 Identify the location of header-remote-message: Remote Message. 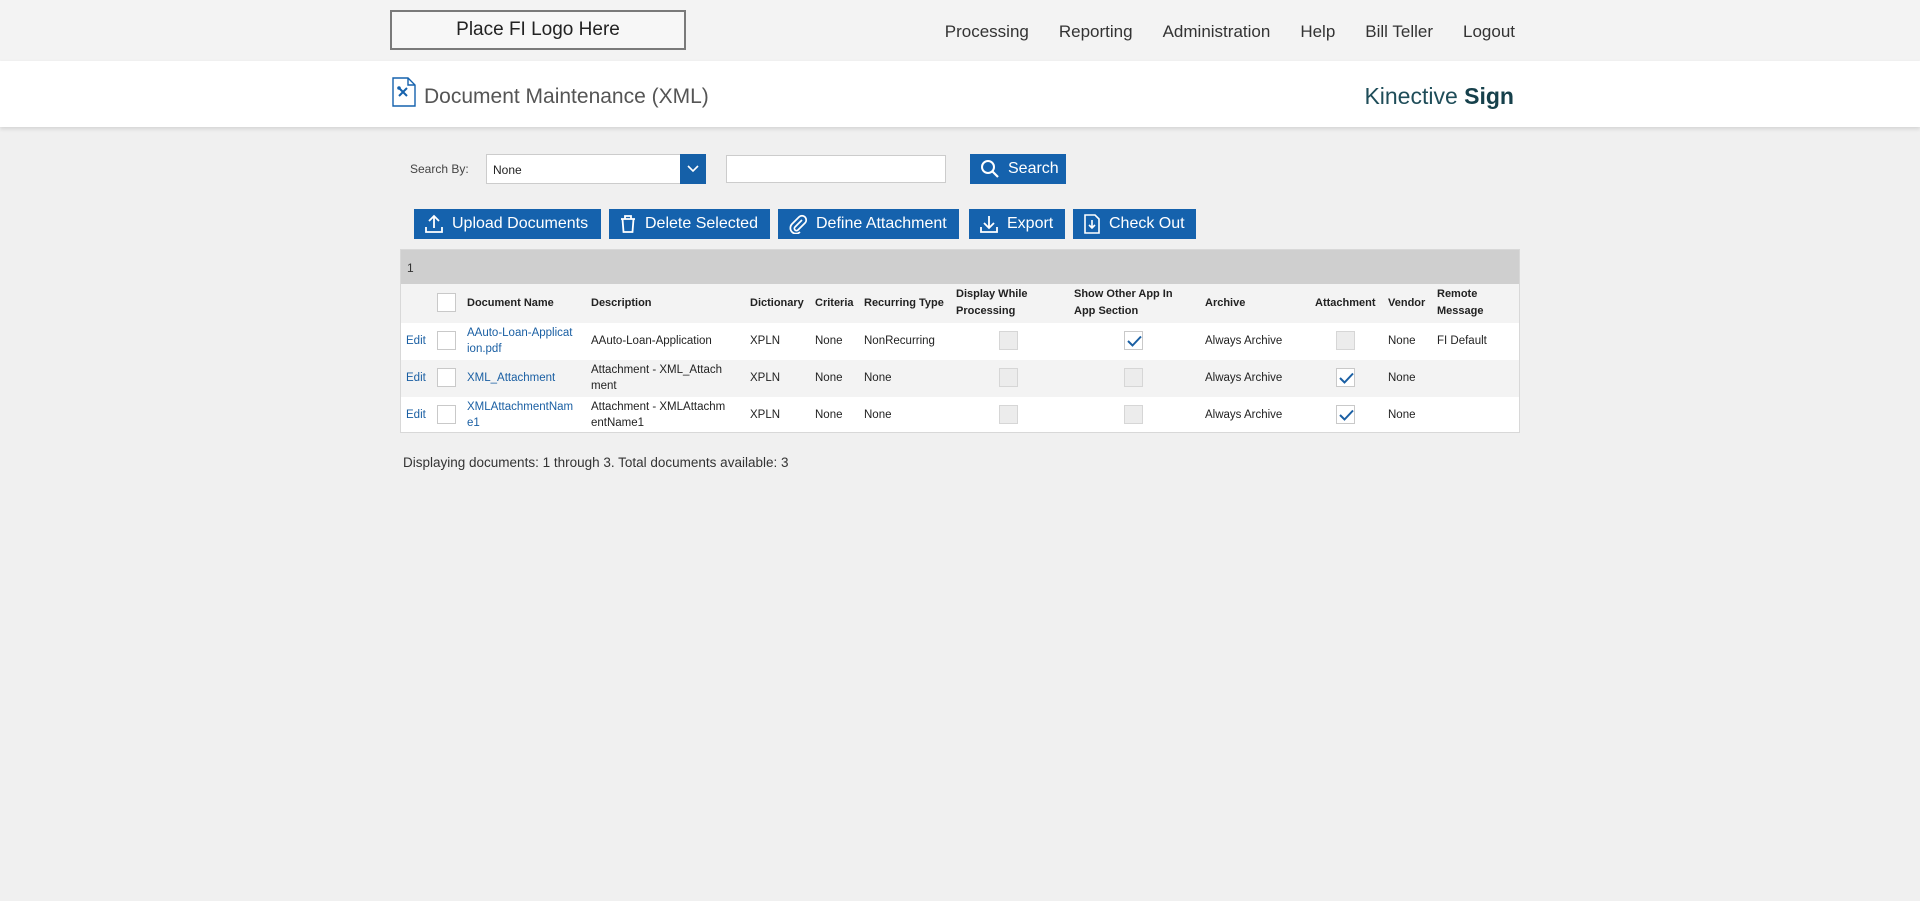
(1460, 303).